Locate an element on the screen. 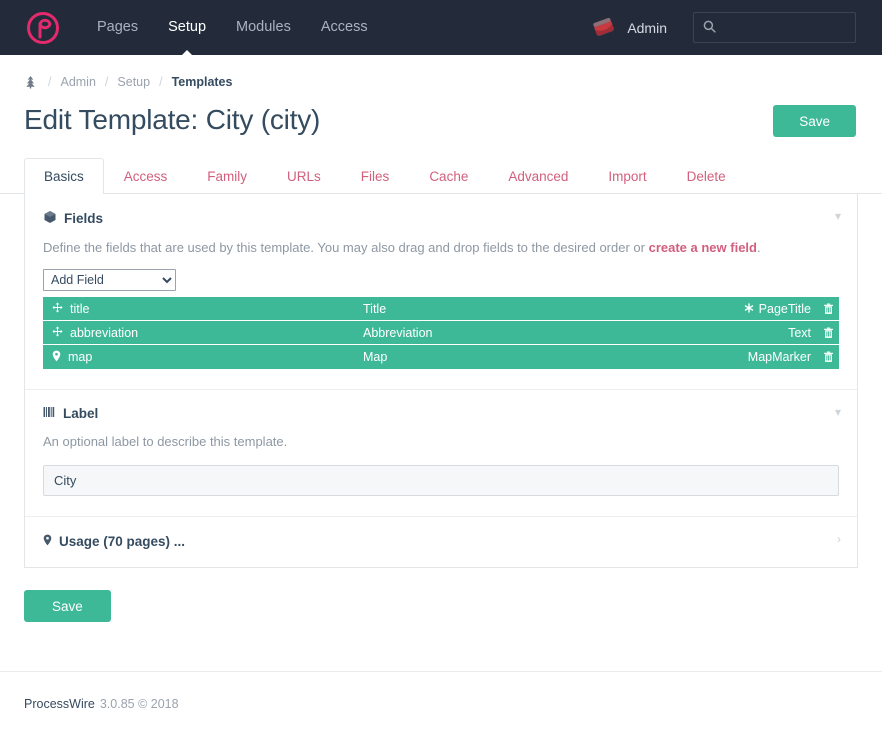 The width and height of the screenshot is (882, 735). breadcrumb-item-admin: Admin is located at coordinates (77, 82).